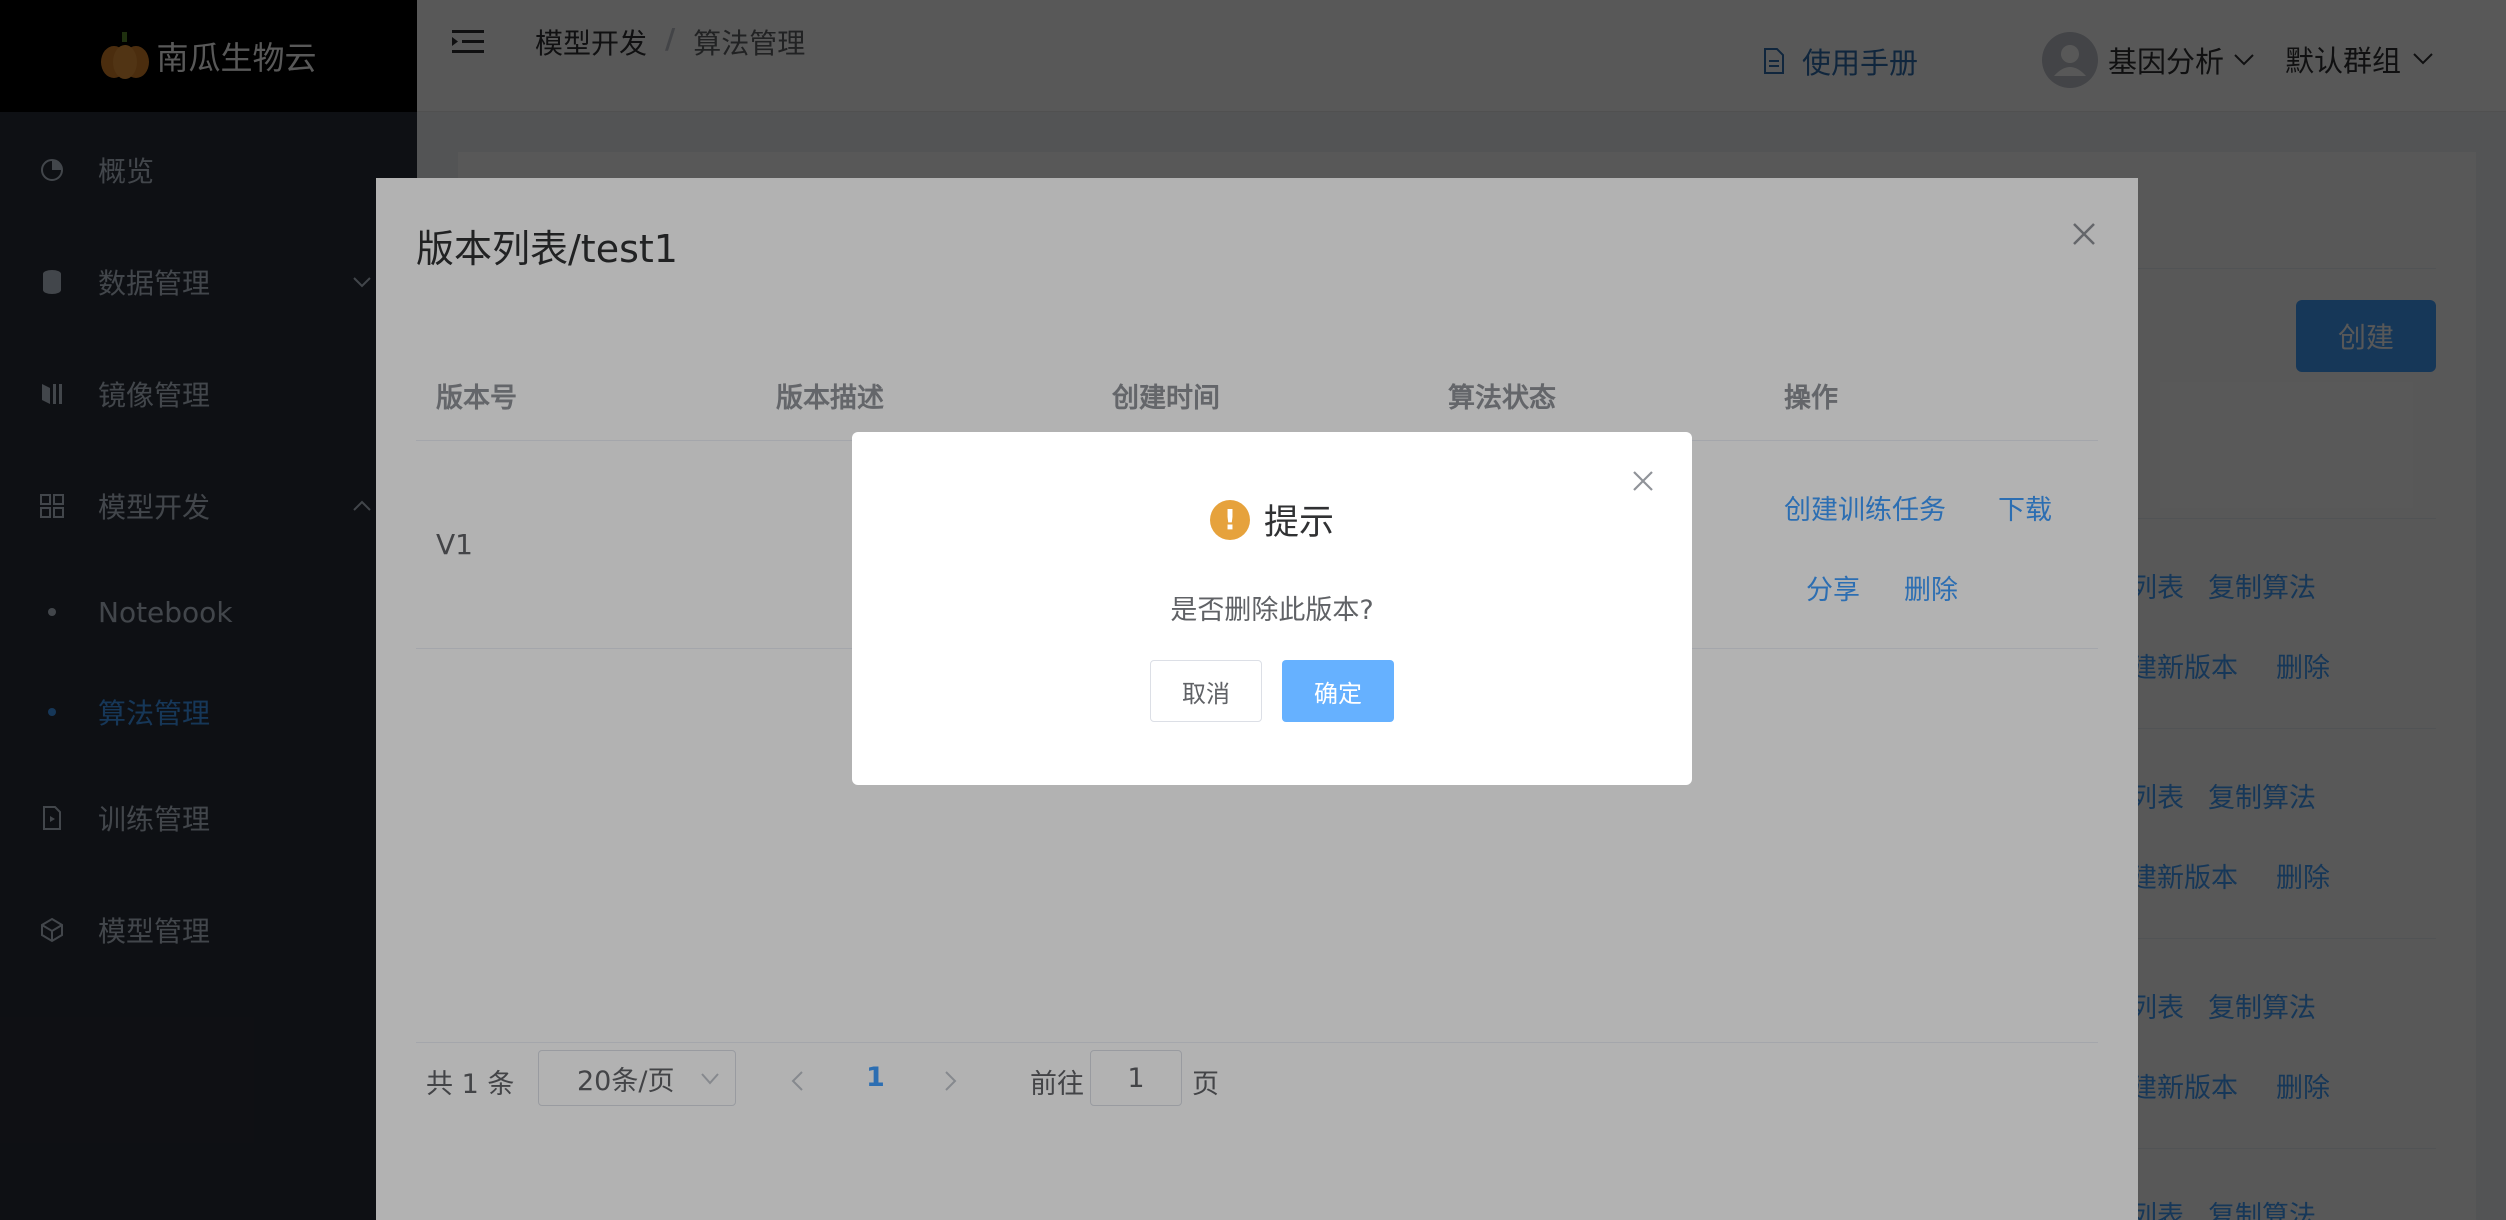 The height and width of the screenshot is (1220, 2506). I want to click on confirm-message: 是否删除此版本?, so click(1272, 610).